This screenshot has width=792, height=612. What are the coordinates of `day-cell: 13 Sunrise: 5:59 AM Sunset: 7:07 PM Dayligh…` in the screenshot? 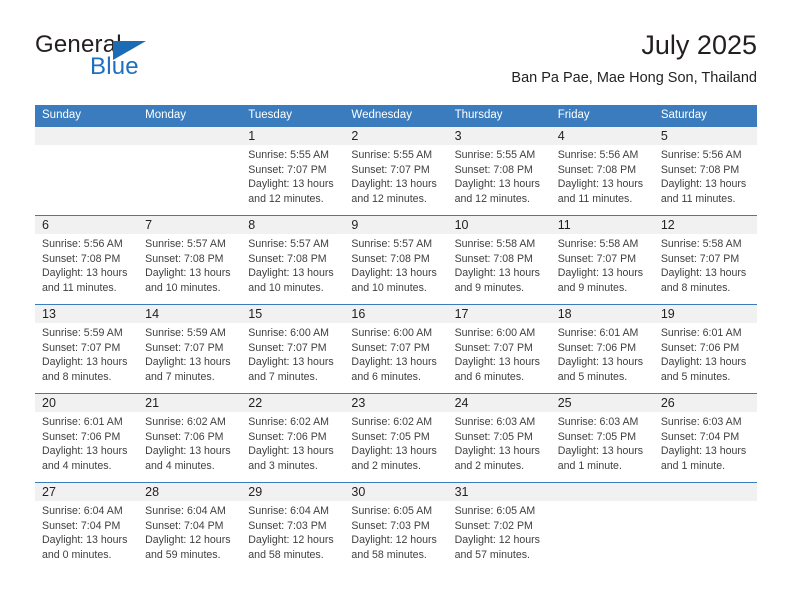 It's located at (87, 349).